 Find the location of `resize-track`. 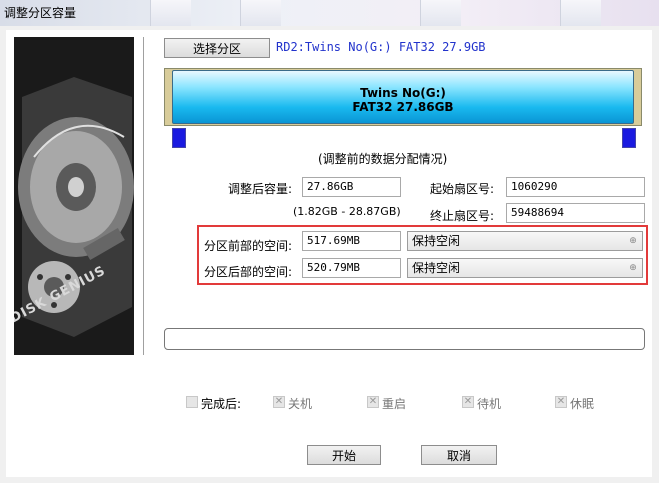

resize-track is located at coordinates (405, 138).